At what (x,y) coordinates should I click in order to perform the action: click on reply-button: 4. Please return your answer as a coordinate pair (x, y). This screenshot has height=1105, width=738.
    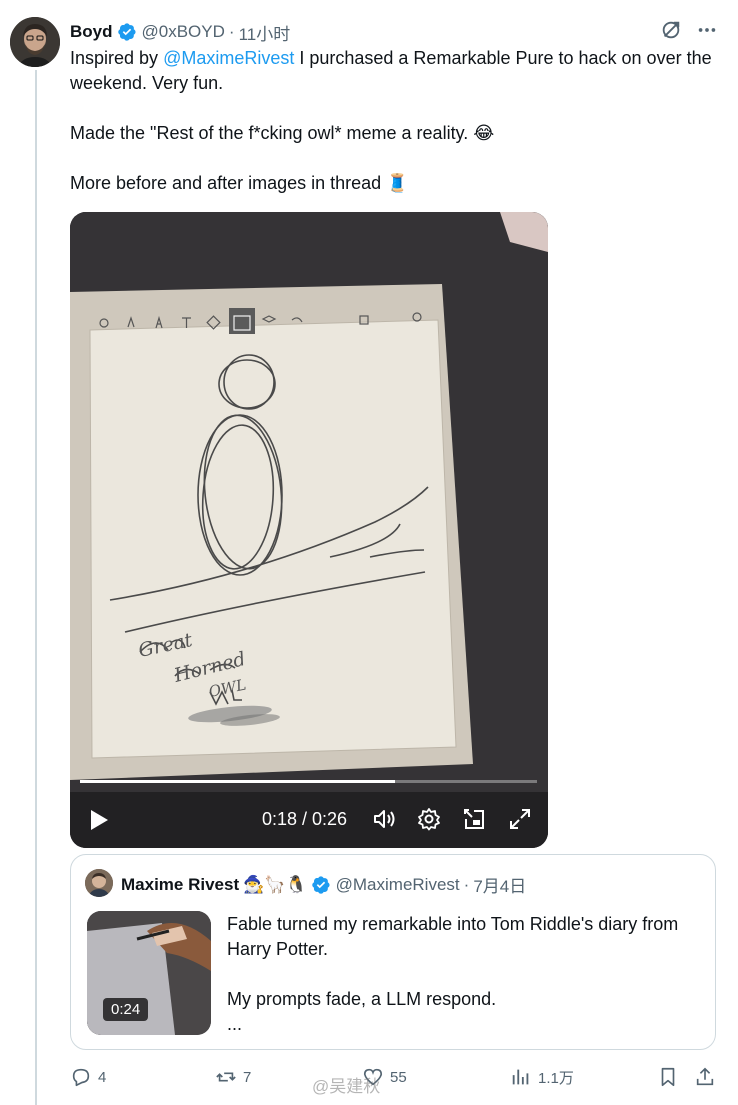
    Looking at the image, I should click on (88, 1077).